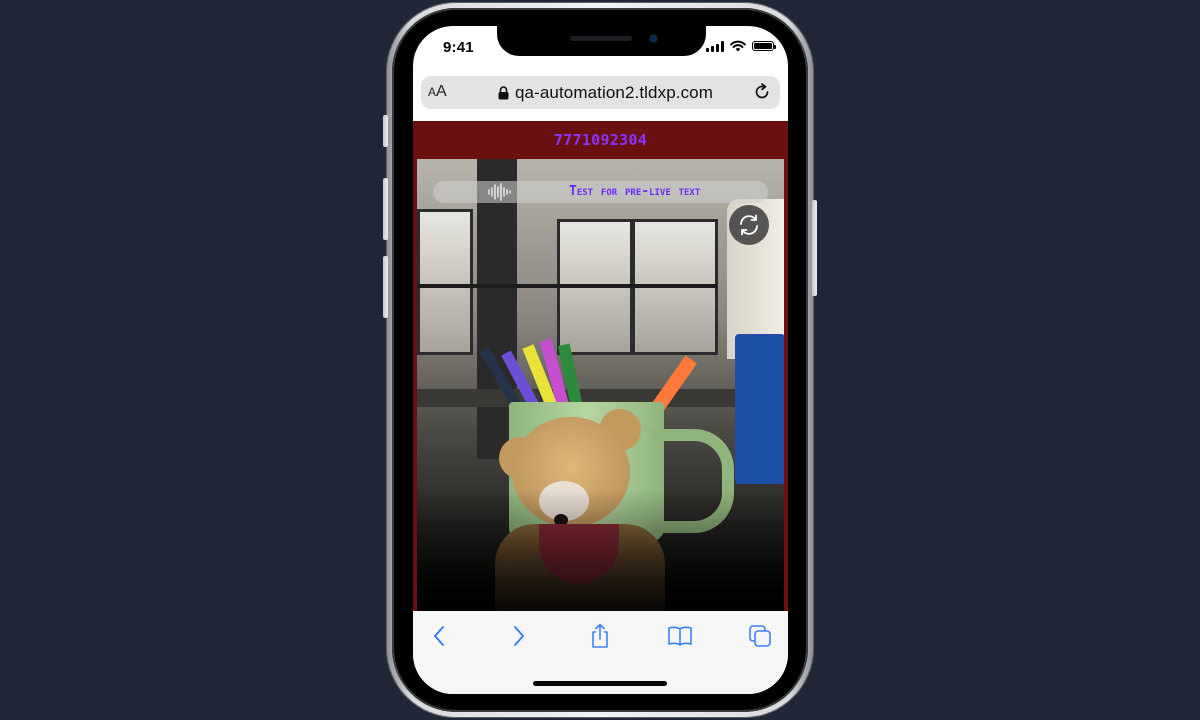 This screenshot has width=1200, height=720. What do you see at coordinates (715, 46) in the screenshot?
I see `cellular-signal-icon` at bounding box center [715, 46].